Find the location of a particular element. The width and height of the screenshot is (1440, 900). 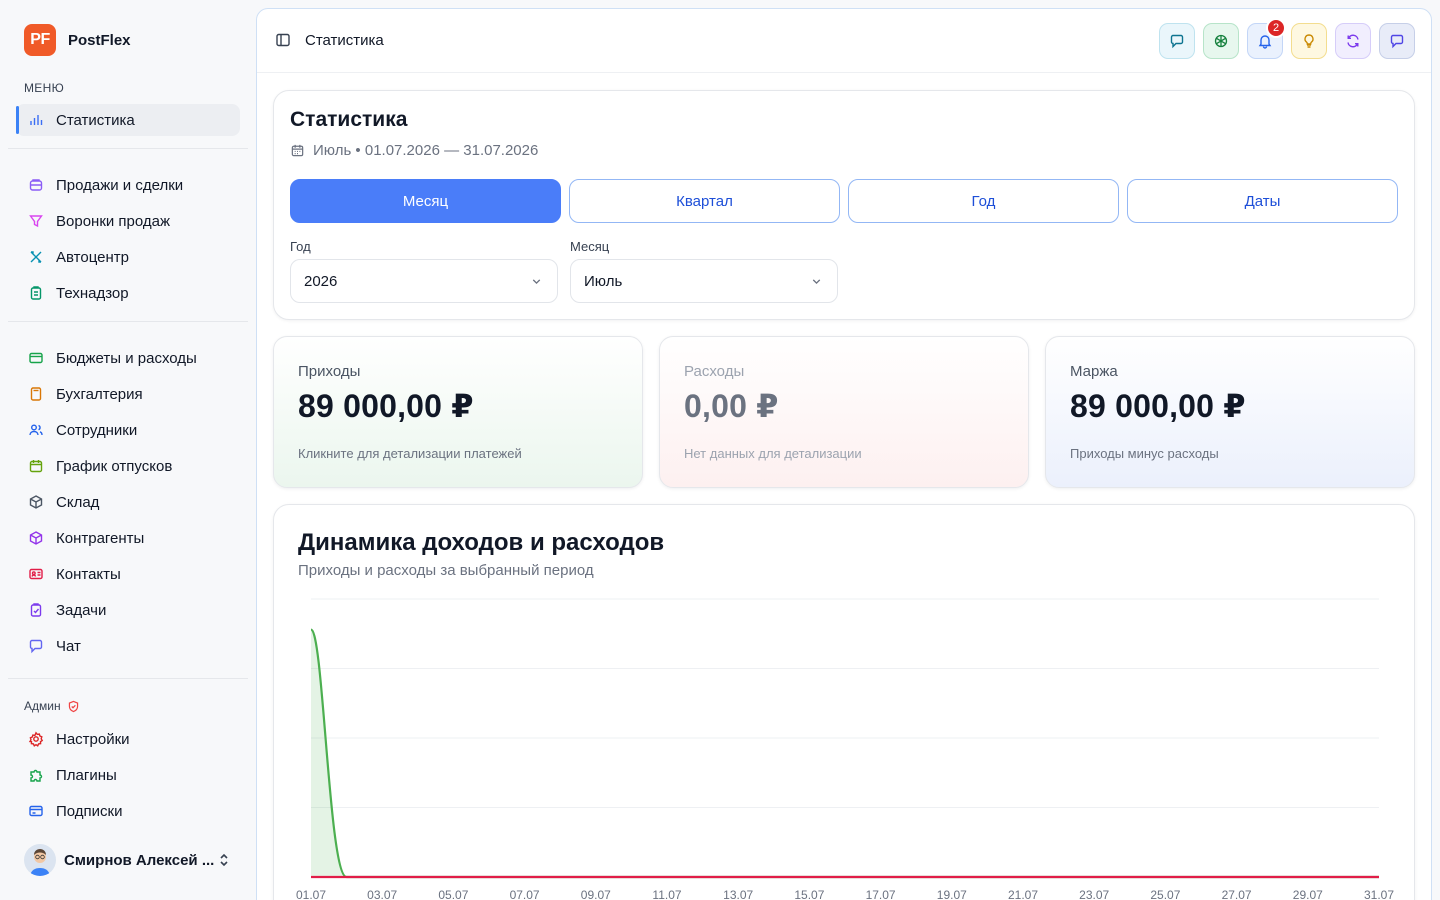

x-tick-label: 07.07 is located at coordinates (525, 894).